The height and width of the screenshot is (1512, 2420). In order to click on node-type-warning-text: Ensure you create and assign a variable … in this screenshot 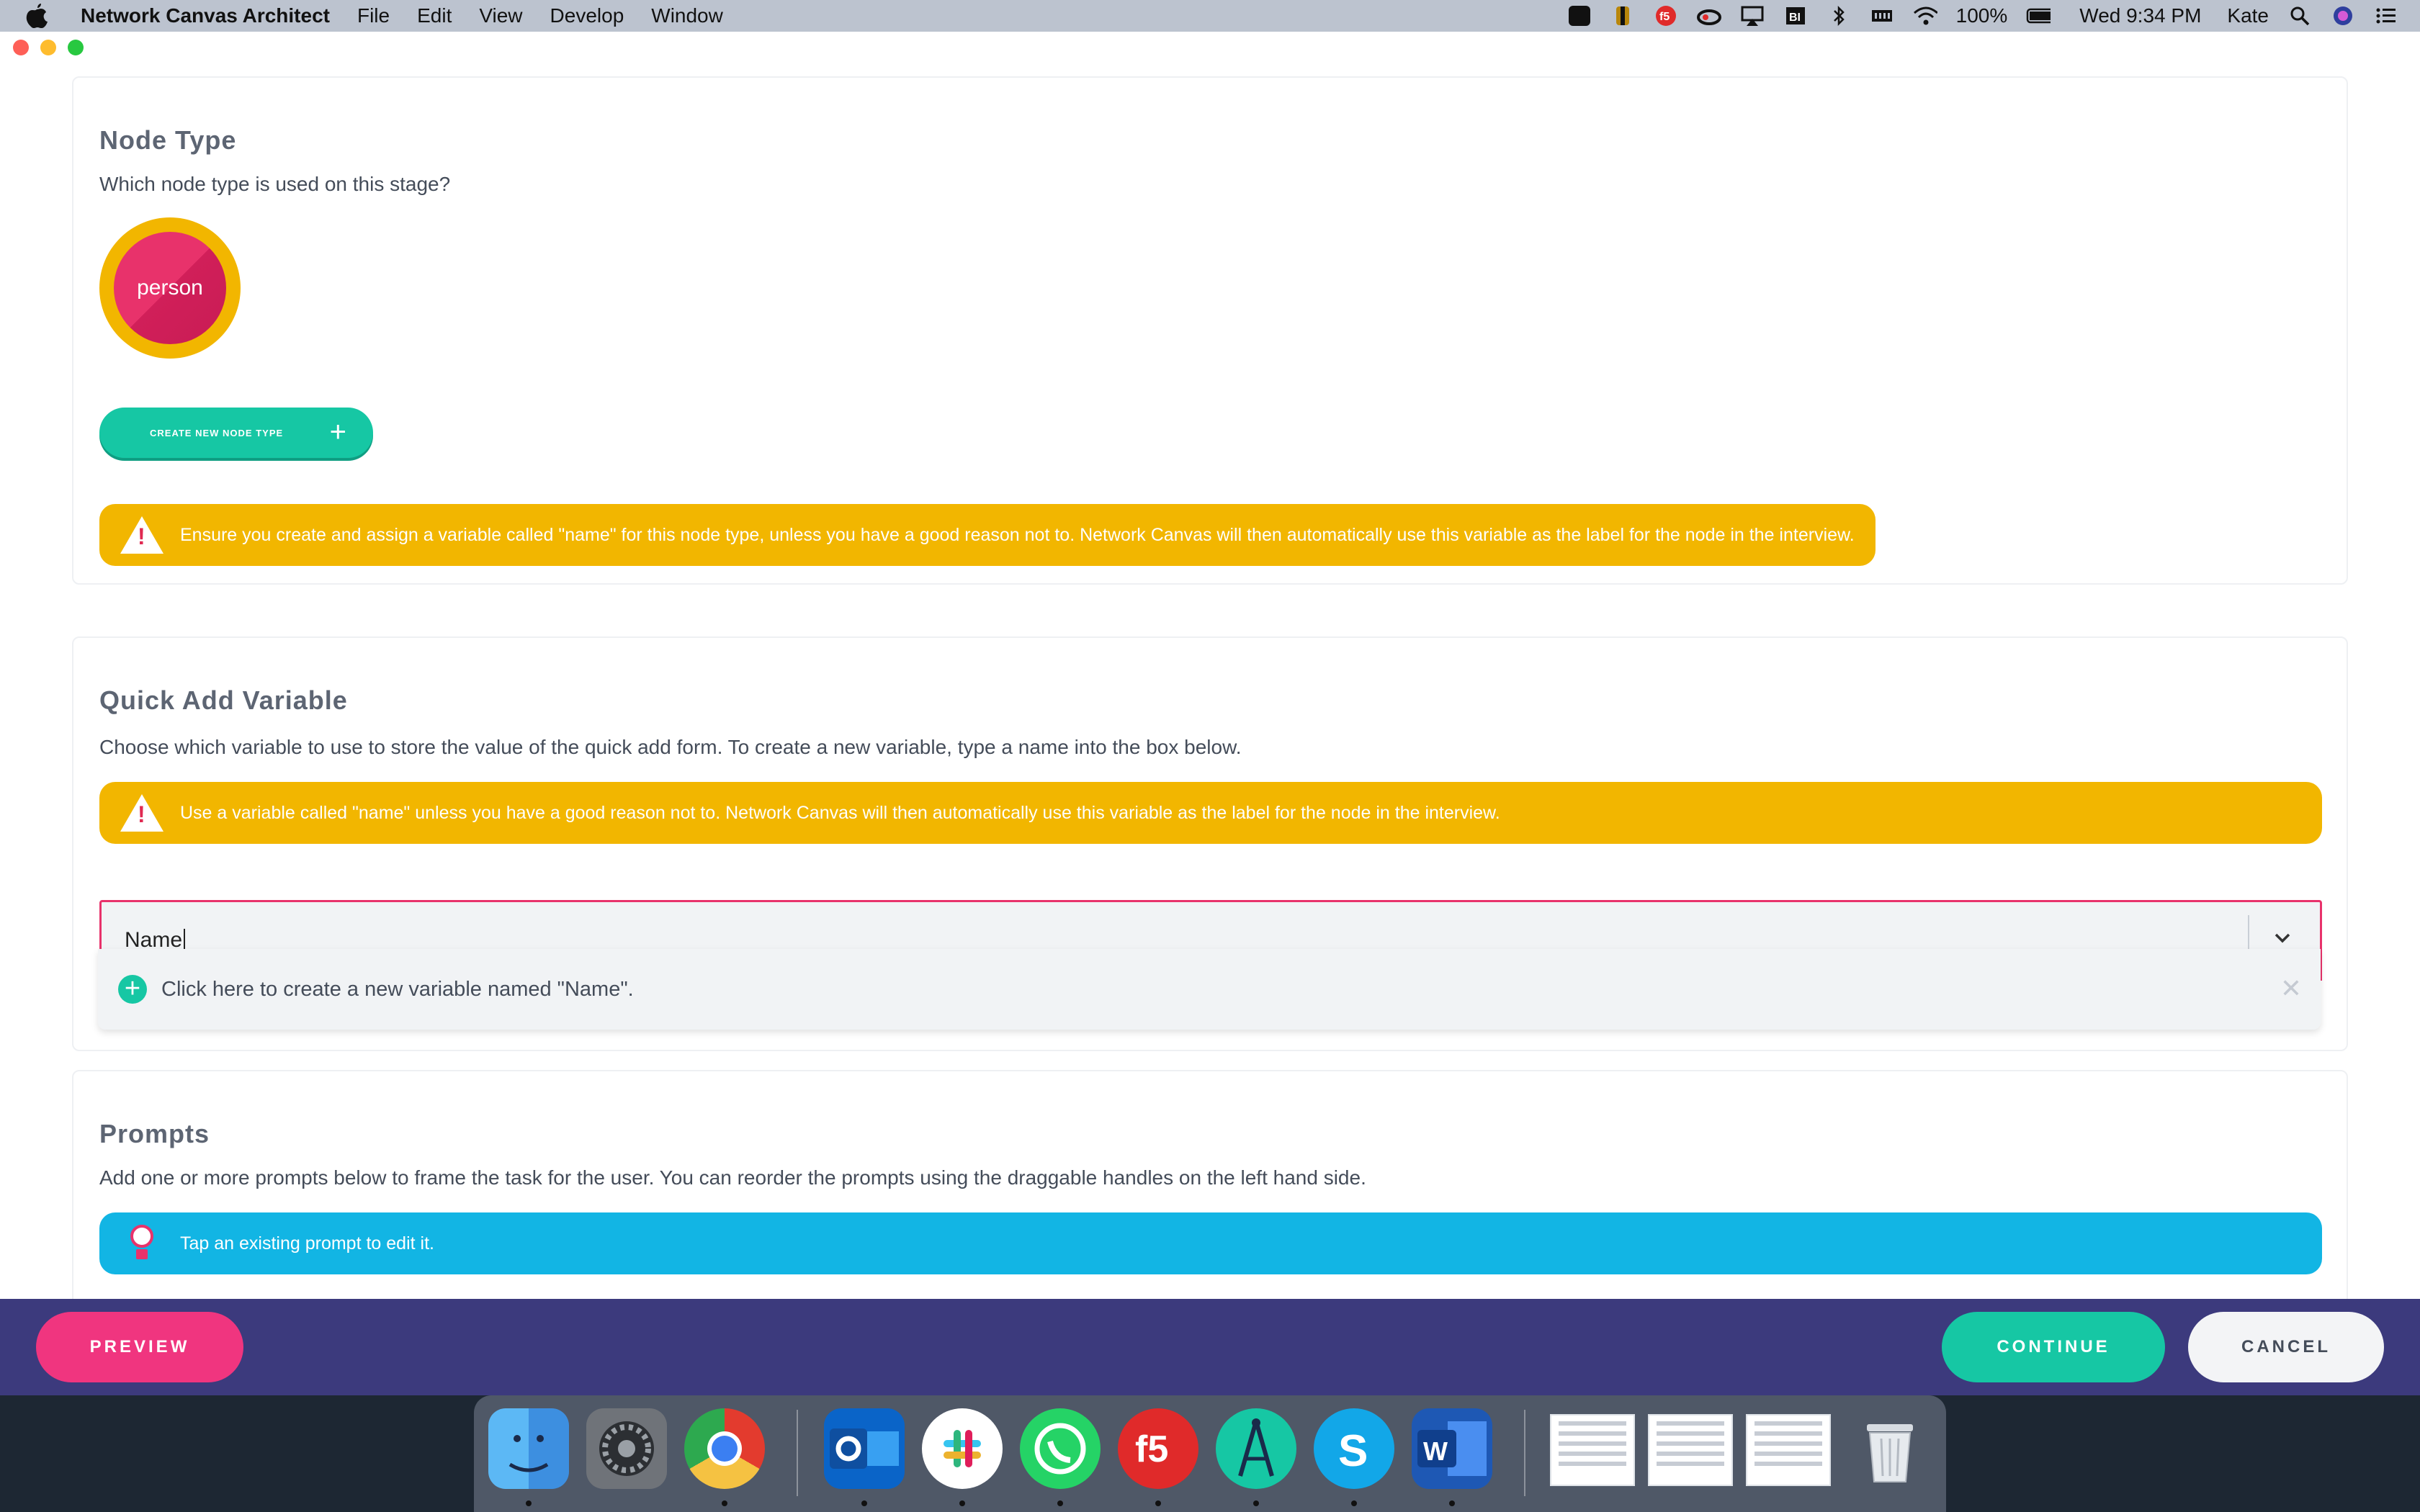, I will do `click(1017, 534)`.